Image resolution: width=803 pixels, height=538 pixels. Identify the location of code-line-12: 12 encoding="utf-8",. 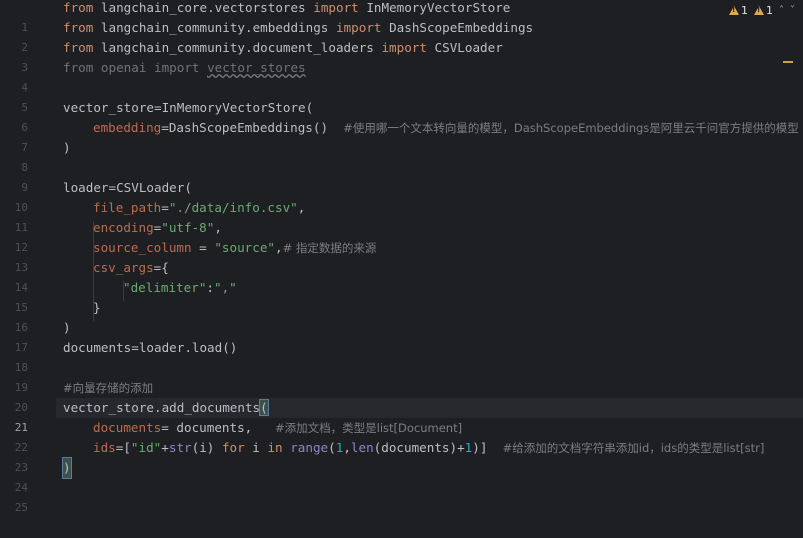
(409, 236).